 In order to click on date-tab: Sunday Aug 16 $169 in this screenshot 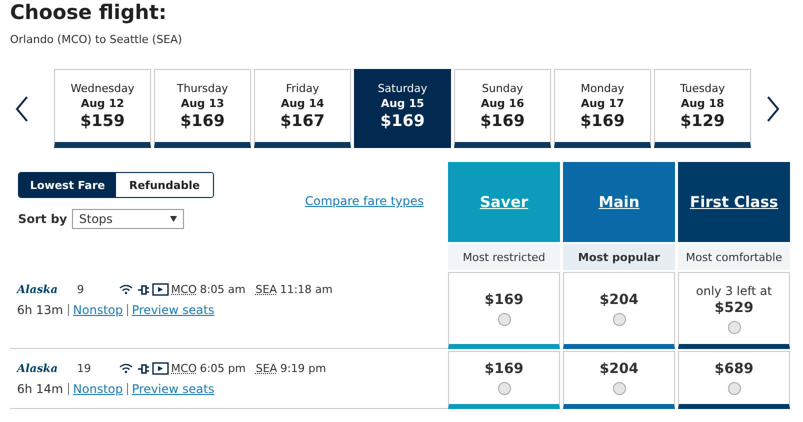, I will do `click(502, 108)`.